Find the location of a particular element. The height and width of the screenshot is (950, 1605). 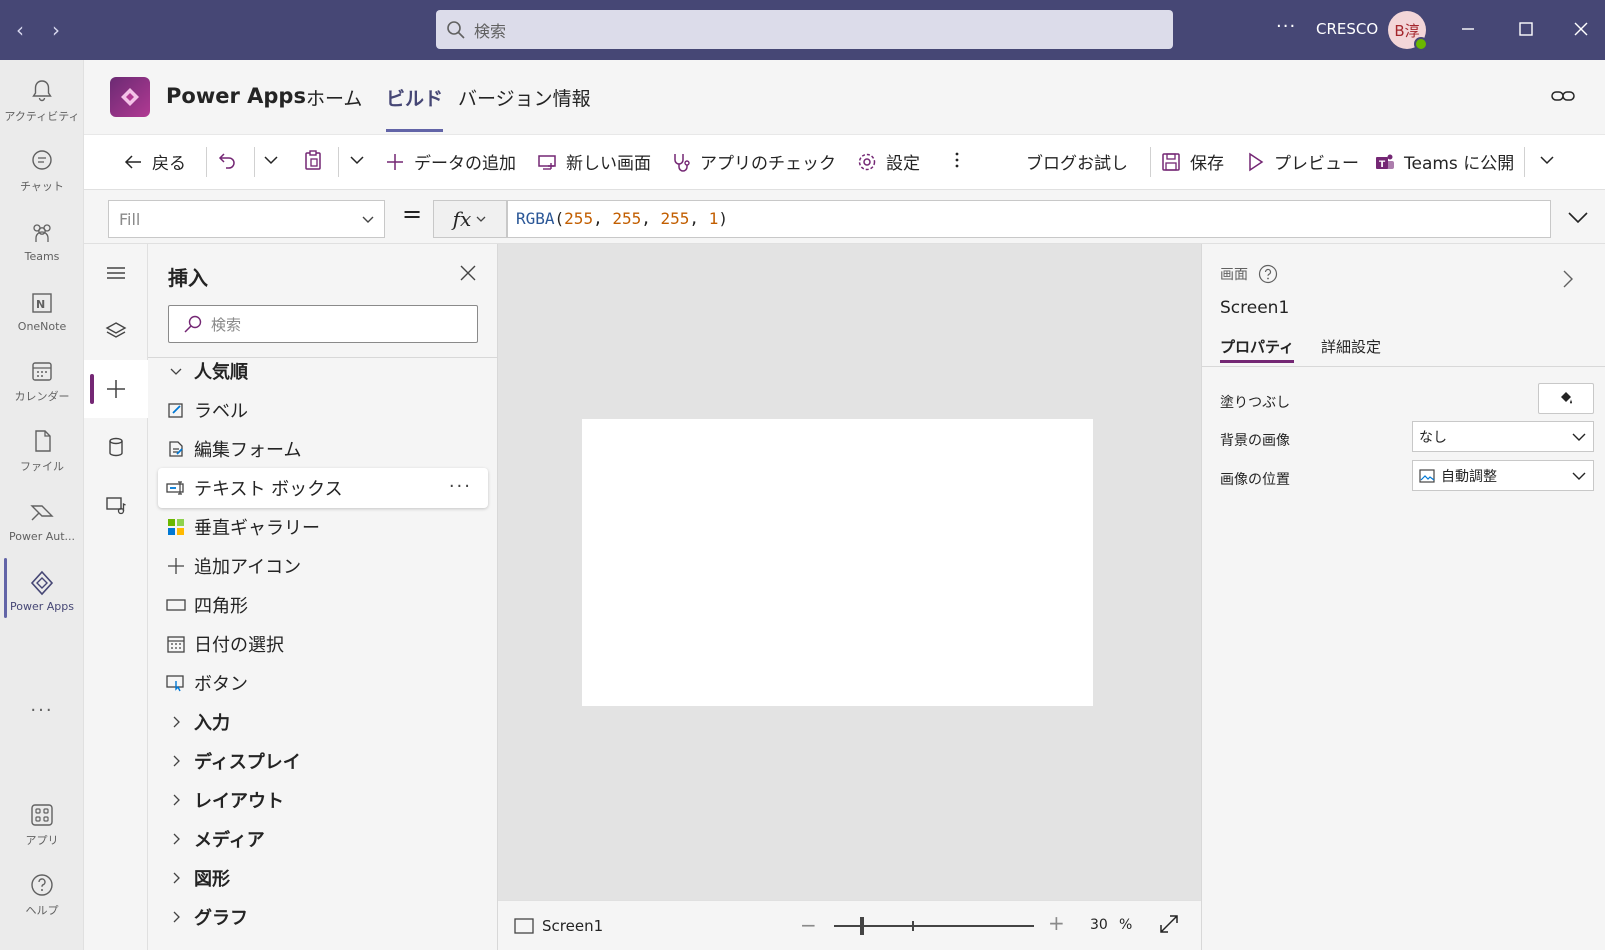

more-commands-icon is located at coordinates (957, 160).